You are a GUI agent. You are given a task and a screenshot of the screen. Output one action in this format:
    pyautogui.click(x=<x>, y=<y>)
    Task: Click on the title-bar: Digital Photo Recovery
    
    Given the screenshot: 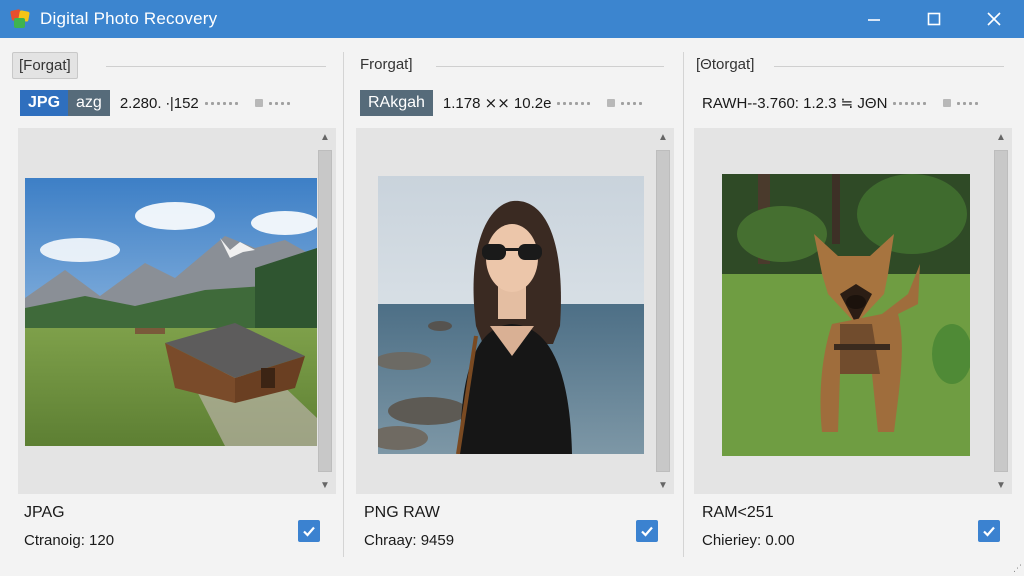 What is the action you would take?
    pyautogui.click(x=512, y=19)
    